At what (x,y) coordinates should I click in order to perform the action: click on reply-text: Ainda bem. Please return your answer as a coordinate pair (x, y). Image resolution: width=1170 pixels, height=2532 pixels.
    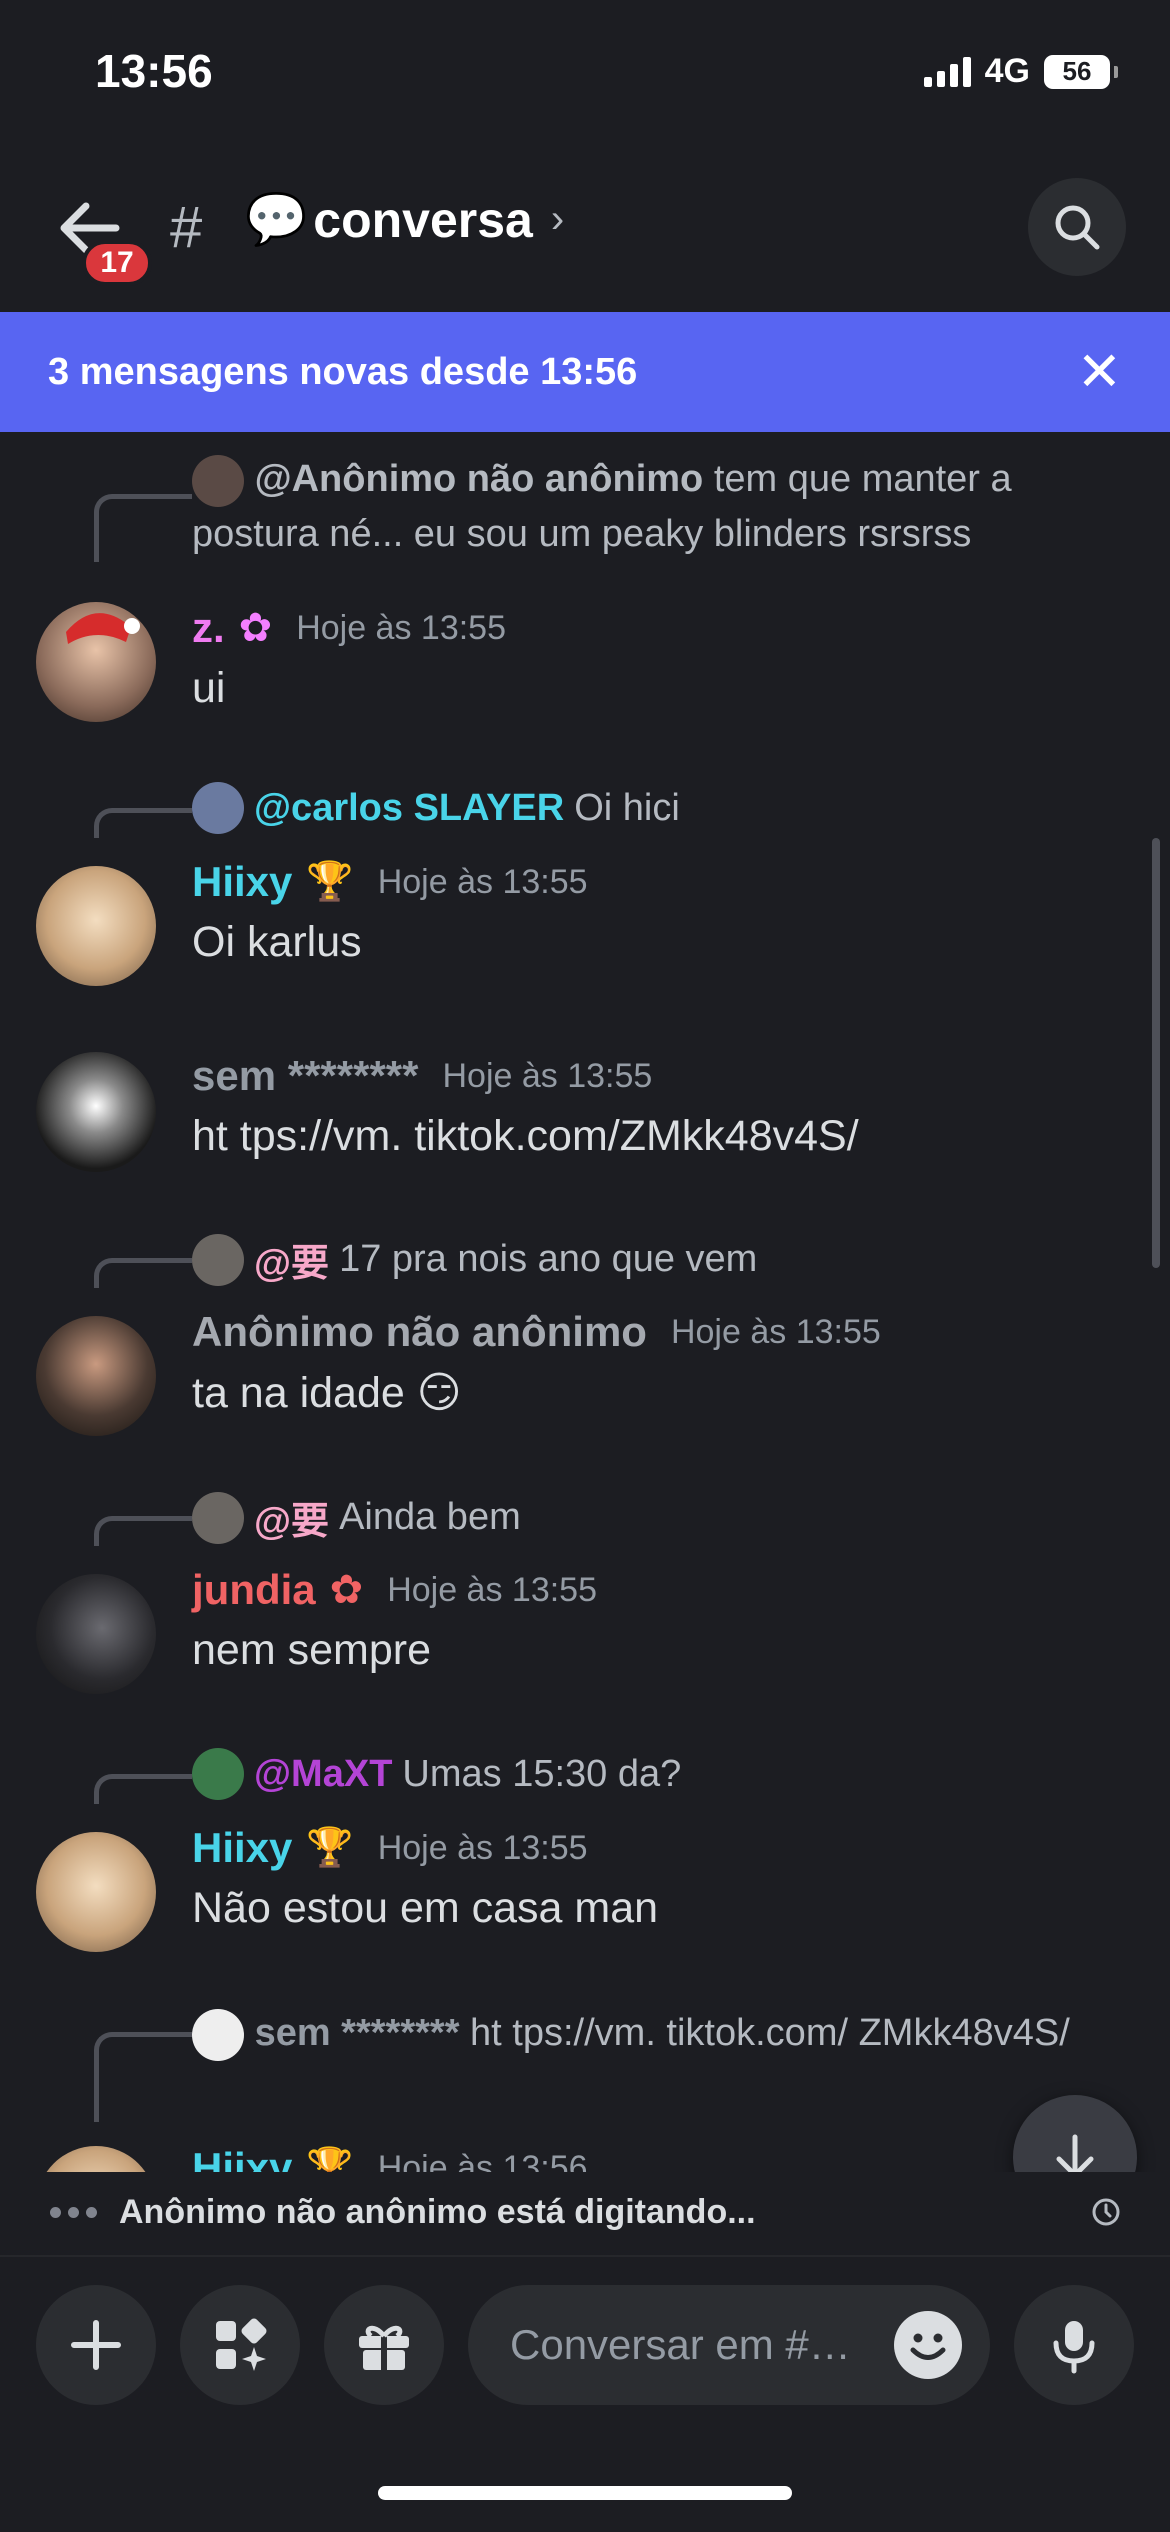
    Looking at the image, I should click on (430, 1517).